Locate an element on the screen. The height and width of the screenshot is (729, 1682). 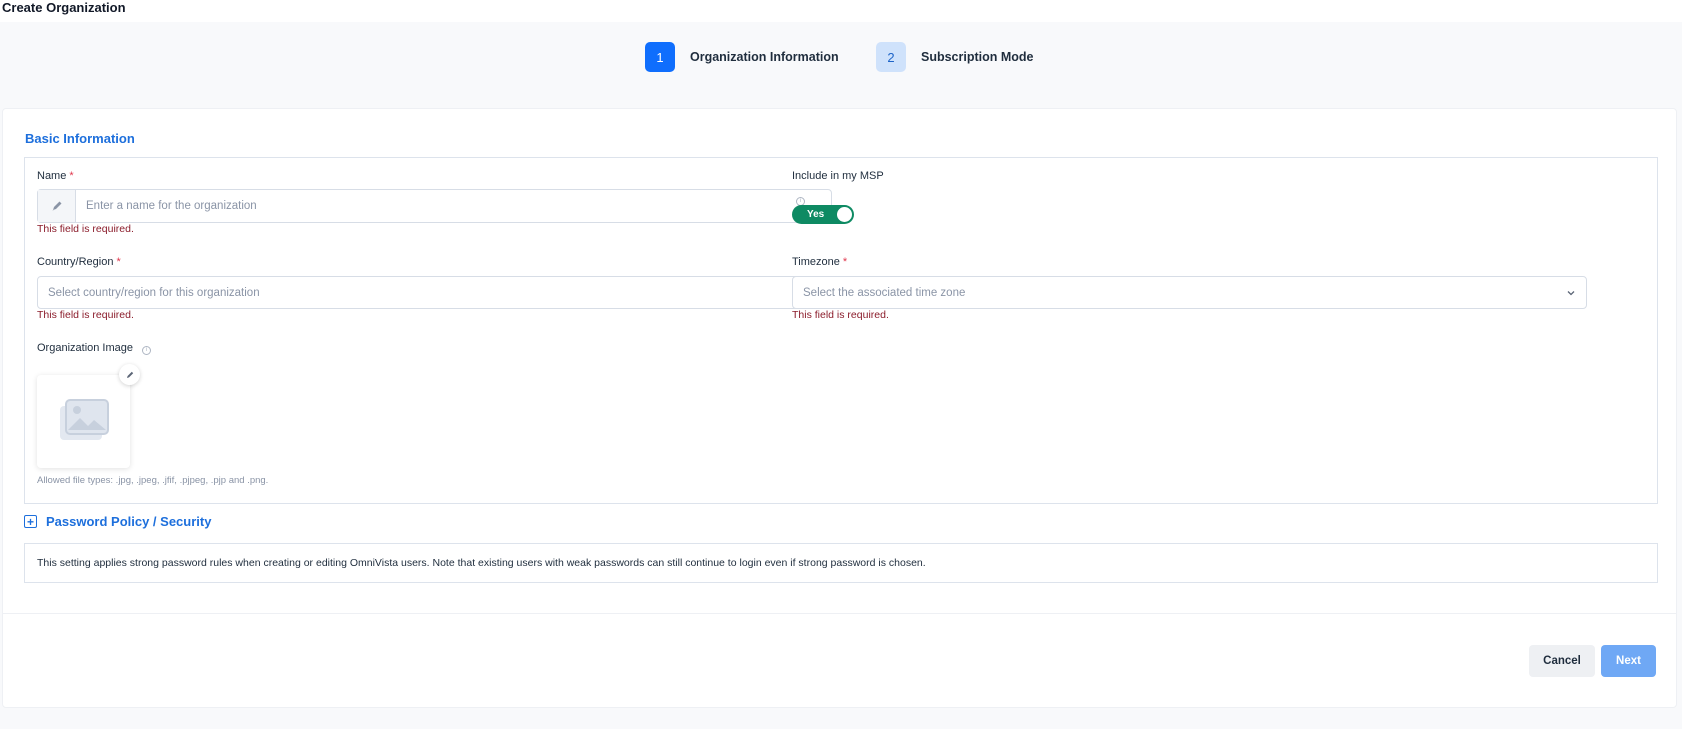
cancel-button: Cancel is located at coordinates (1562, 661).